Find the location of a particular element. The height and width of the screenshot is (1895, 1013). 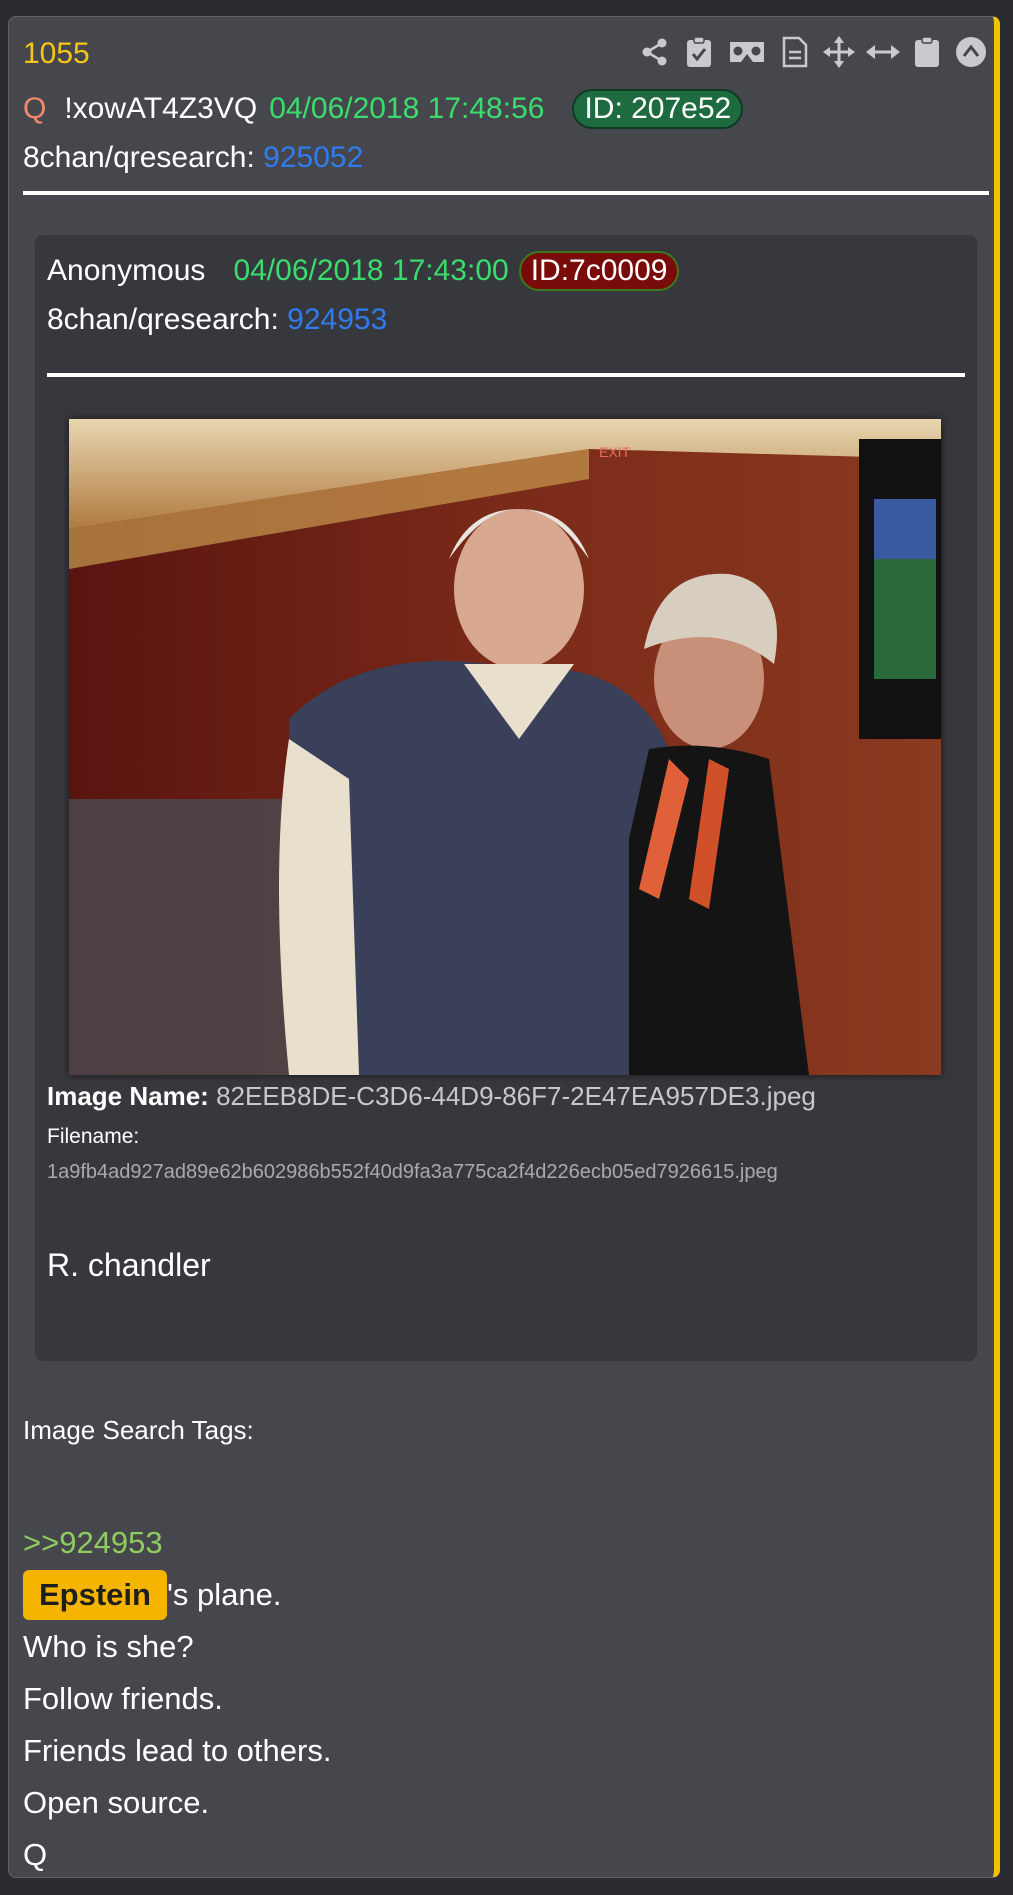

quoted-author-line: Anonymous 04/06/2018 17:43:00 ID:7c0009 is located at coordinates (363, 271).